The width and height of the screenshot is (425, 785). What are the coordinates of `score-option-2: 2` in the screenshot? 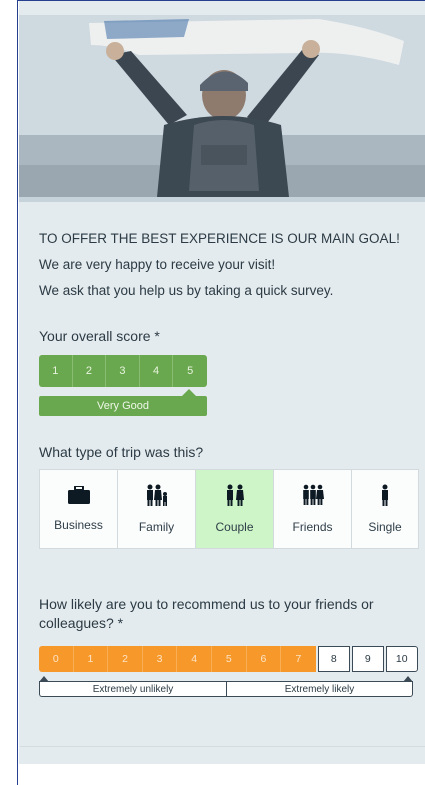 It's located at (89, 371).